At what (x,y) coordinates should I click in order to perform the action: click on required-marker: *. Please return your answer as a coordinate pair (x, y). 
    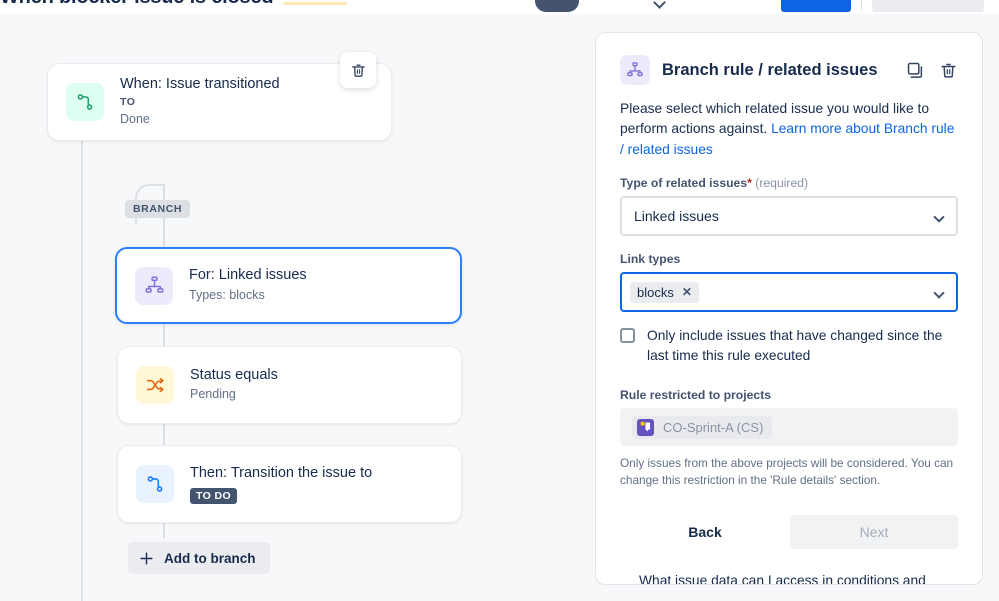
    Looking at the image, I should click on (749, 183).